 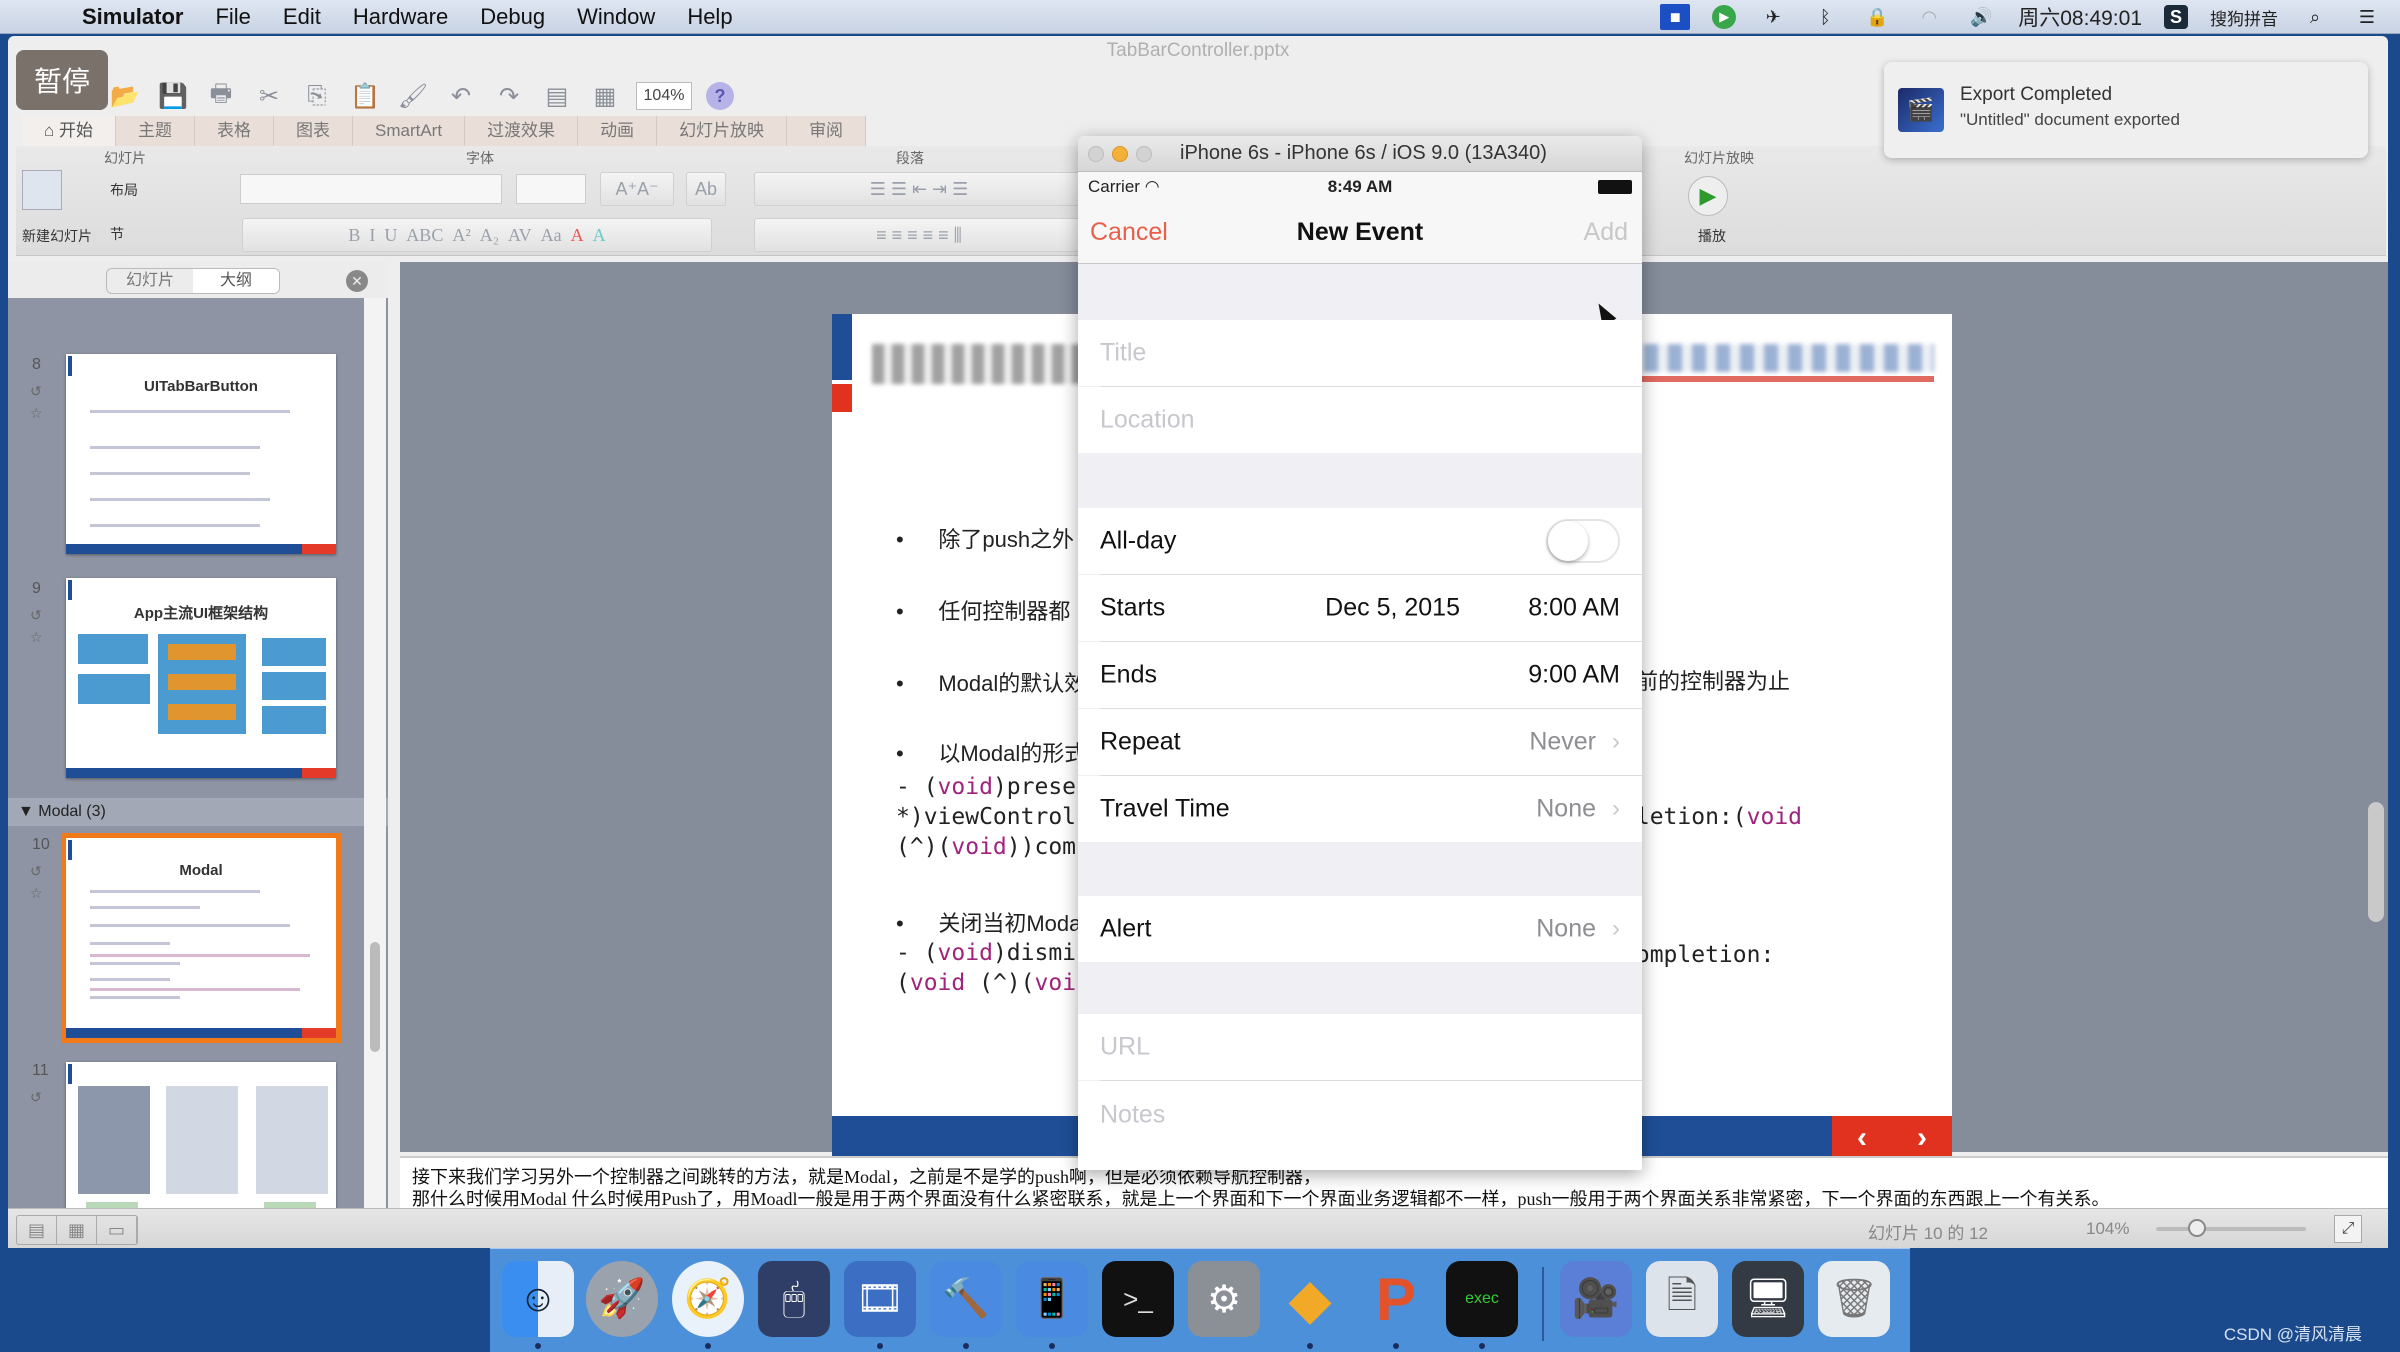 I want to click on minimize-window-button, so click(x=1120, y=154).